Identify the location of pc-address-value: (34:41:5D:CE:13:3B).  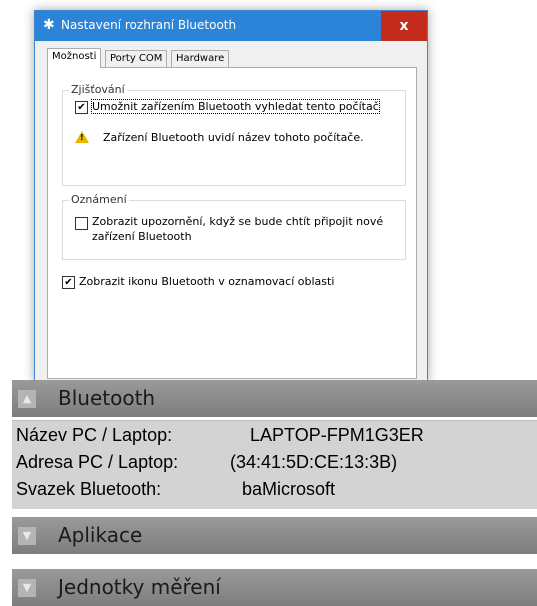
(314, 462).